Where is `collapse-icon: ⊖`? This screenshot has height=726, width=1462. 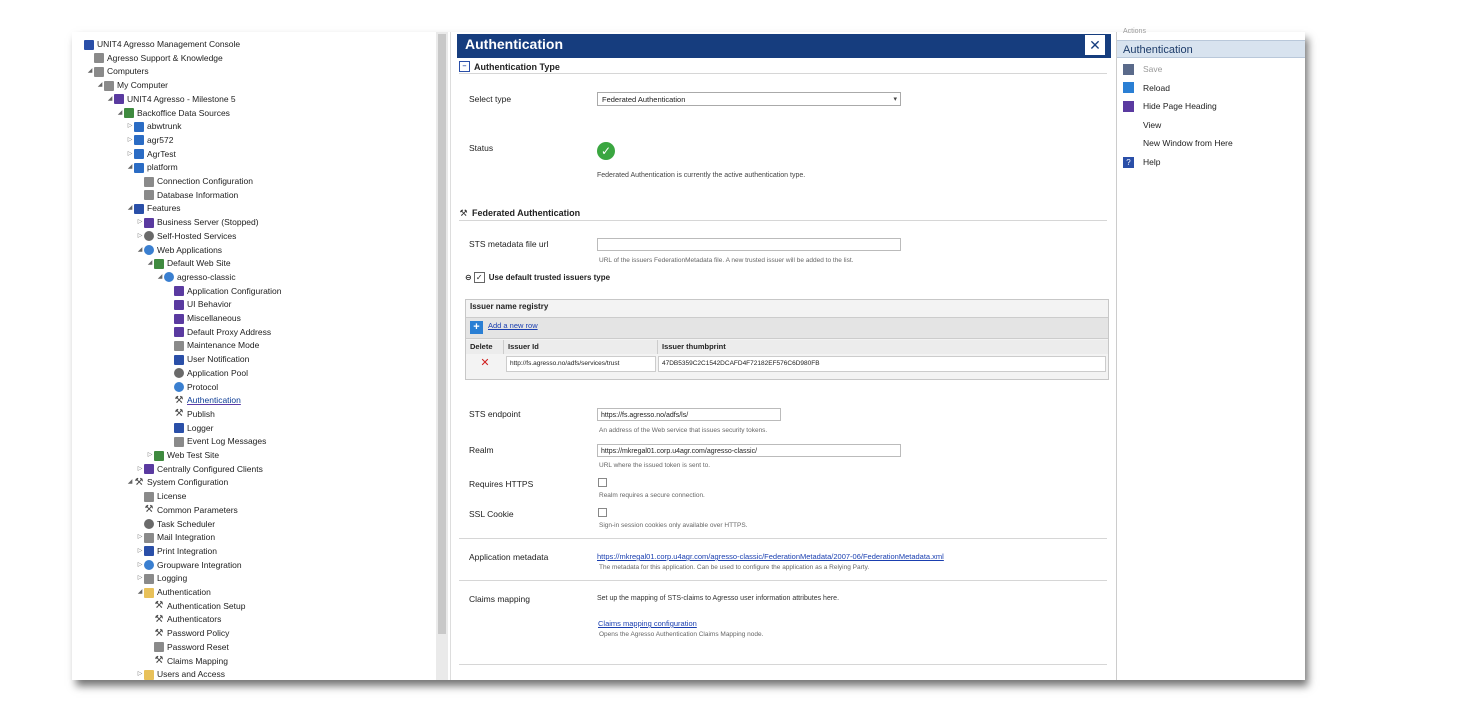
collapse-icon: ⊖ is located at coordinates (468, 277).